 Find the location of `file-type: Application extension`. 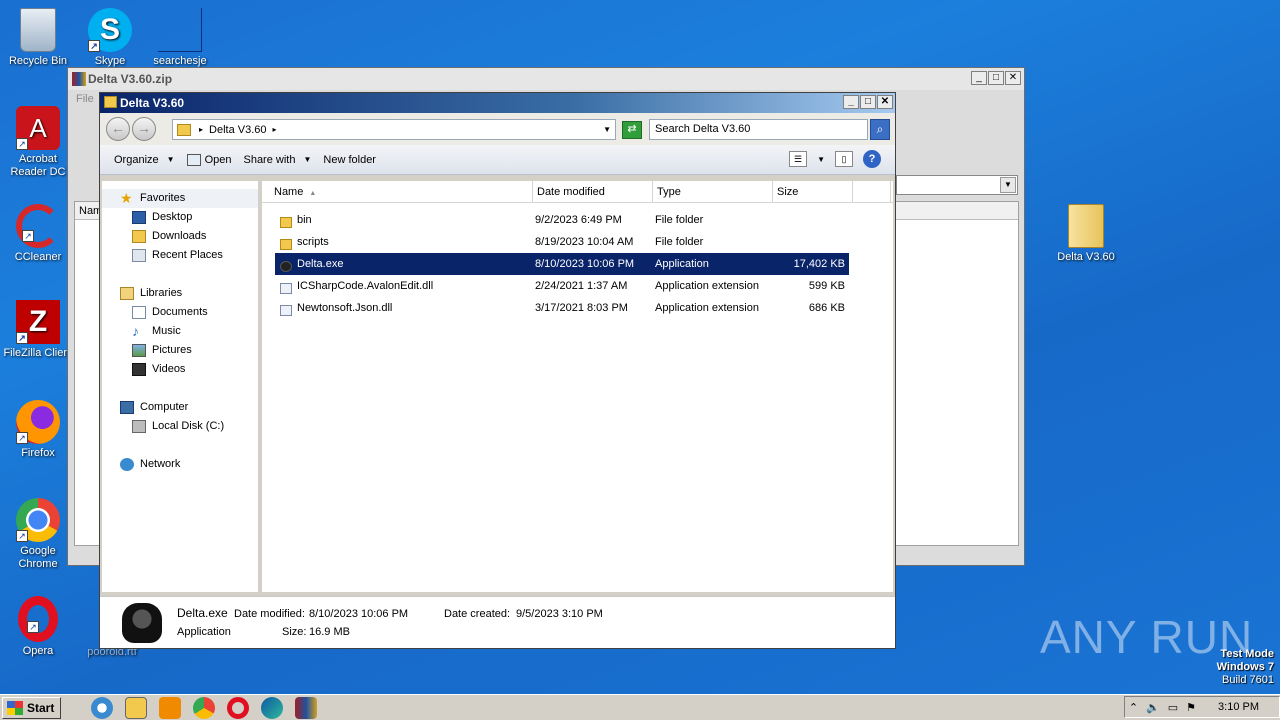

file-type: Application extension is located at coordinates (707, 308).